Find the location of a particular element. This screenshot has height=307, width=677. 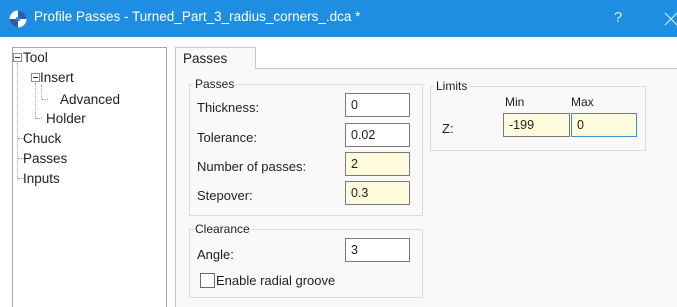

z-max-input: 0 is located at coordinates (604, 125).